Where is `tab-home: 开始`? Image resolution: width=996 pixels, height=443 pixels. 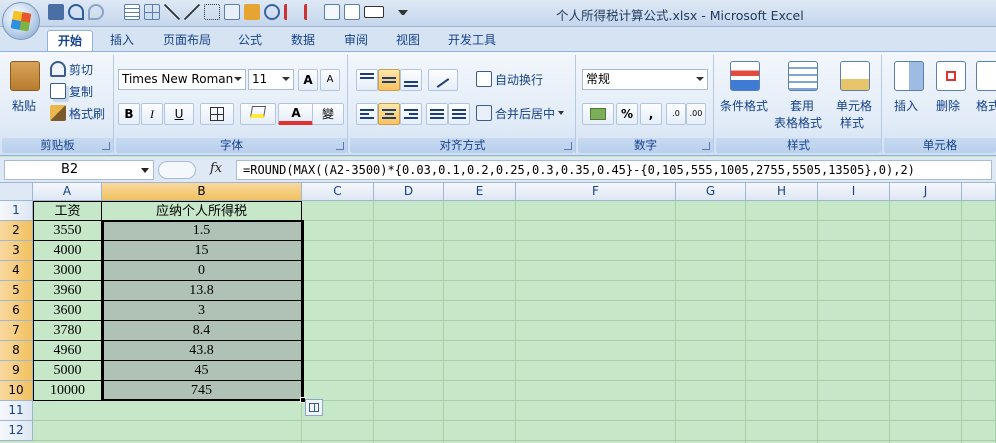 tab-home: 开始 is located at coordinates (70, 40).